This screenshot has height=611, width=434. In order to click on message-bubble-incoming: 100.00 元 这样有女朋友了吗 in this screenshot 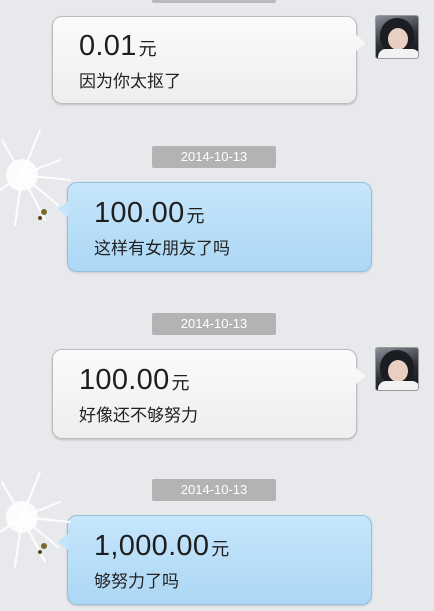, I will do `click(215, 227)`.